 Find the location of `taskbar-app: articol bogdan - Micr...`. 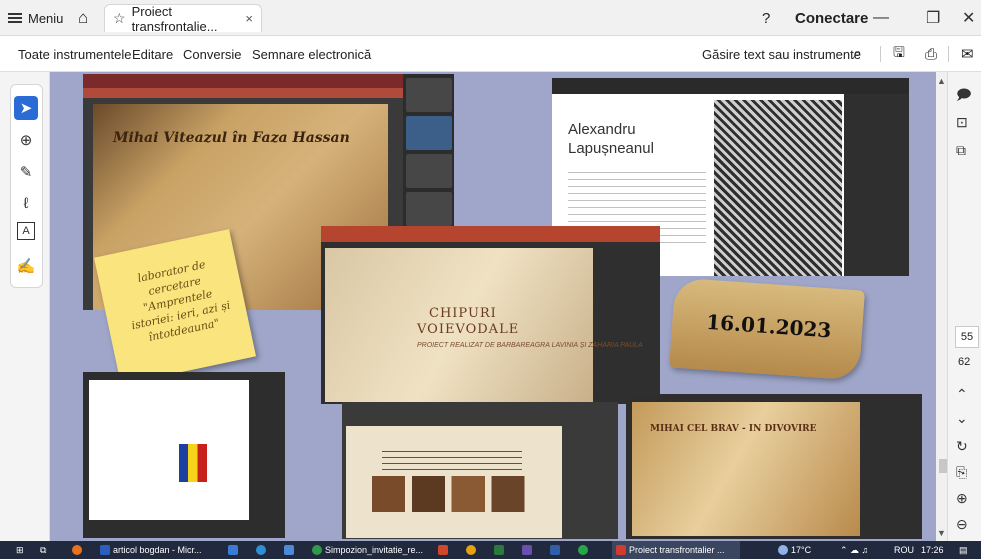

taskbar-app: articol bogdan - Micr... is located at coordinates (151, 550).